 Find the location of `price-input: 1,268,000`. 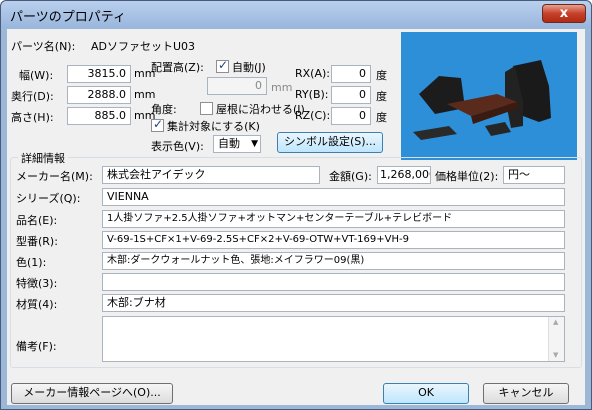

price-input: 1,268,000 is located at coordinates (404, 175).